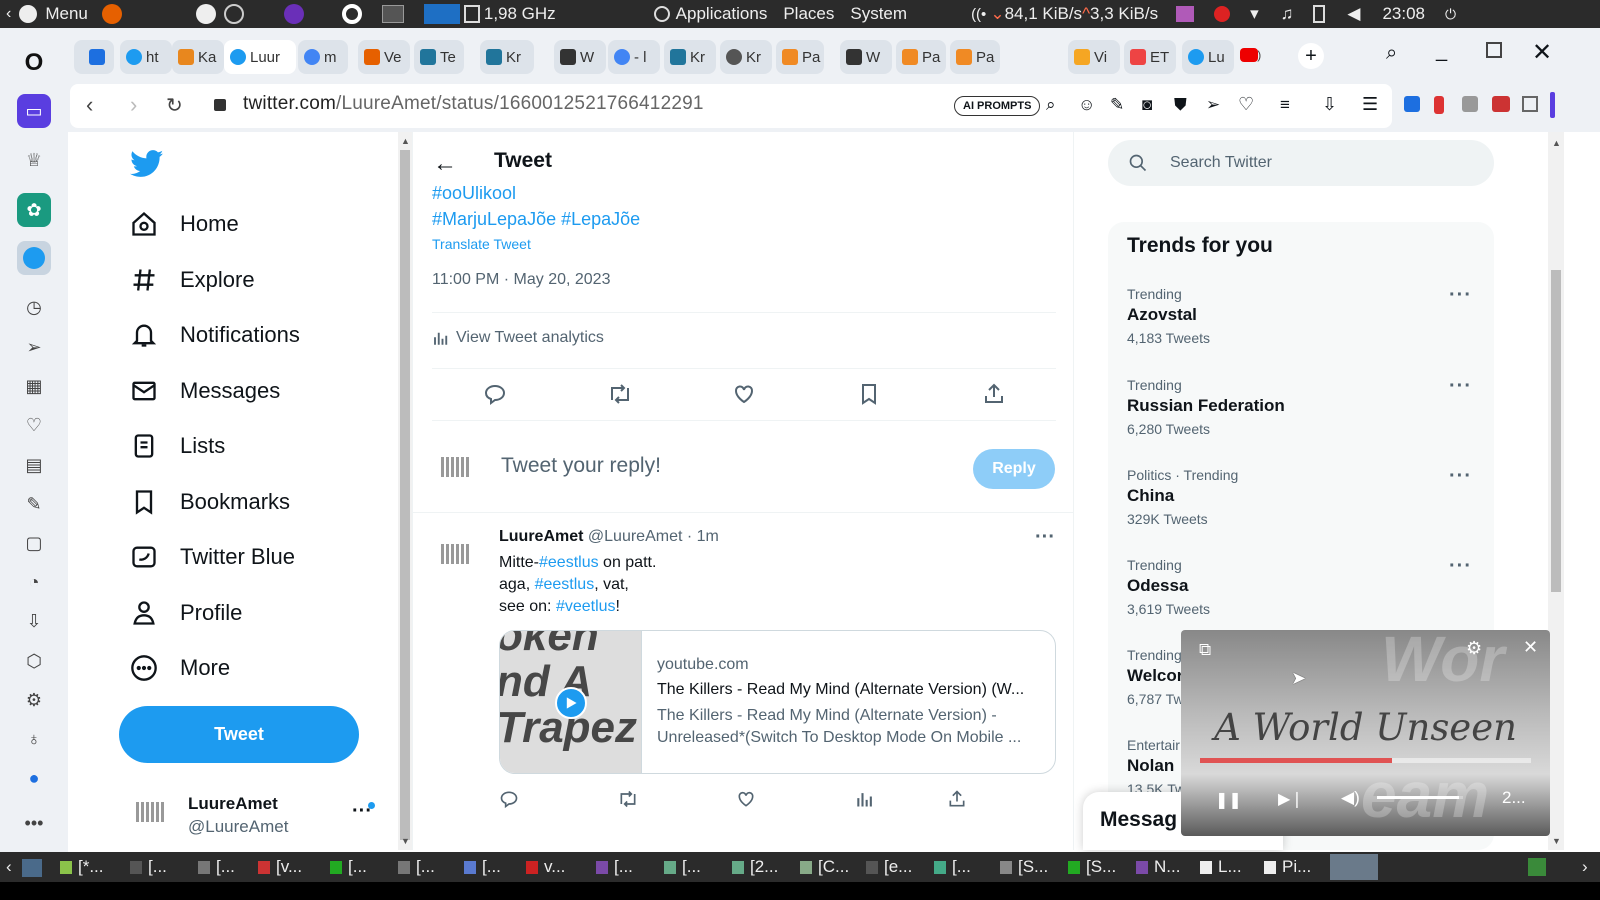  Describe the element at coordinates (1353, 14) in the screenshot. I see `volume-icon: ◀` at that location.